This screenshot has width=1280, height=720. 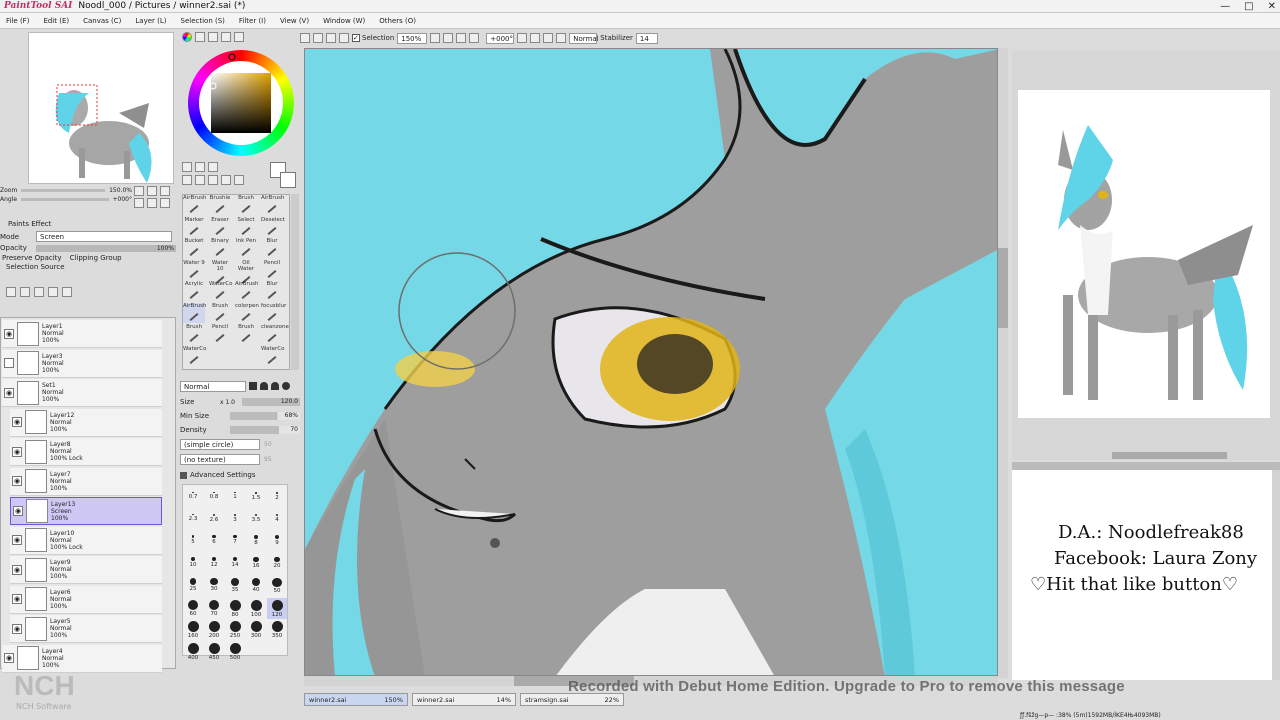 What do you see at coordinates (213, 180) in the screenshot?
I see `rotate-icon` at bounding box center [213, 180].